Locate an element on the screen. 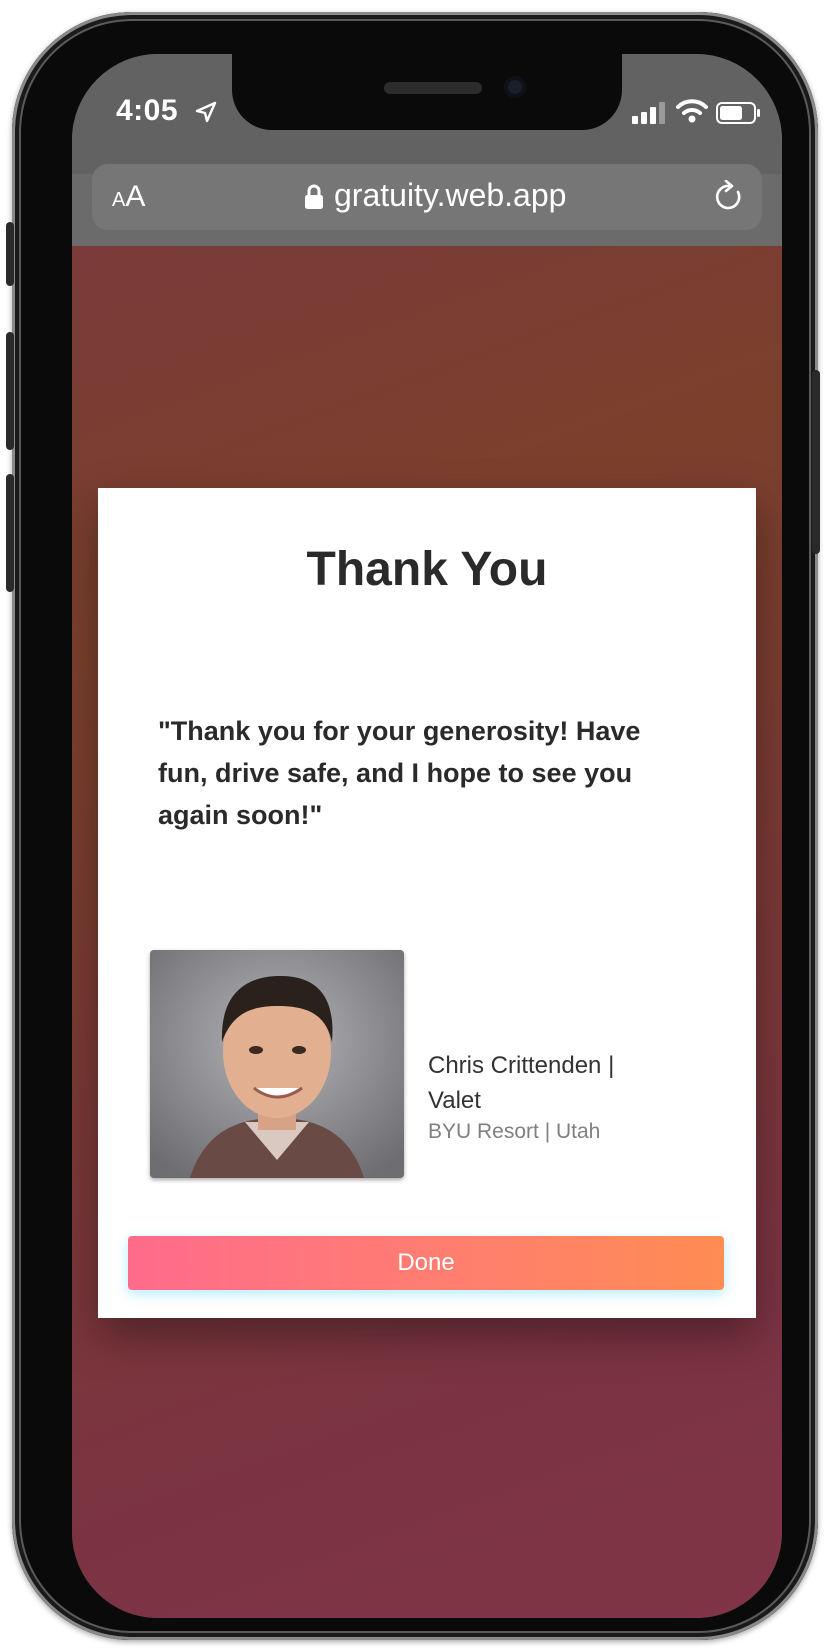 This screenshot has height=1648, width=830. lock-icon is located at coordinates (314, 196).